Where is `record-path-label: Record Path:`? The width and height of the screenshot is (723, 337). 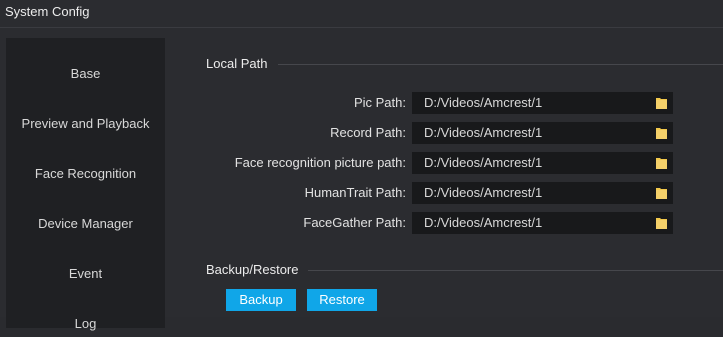
record-path-label: Record Path: is located at coordinates (368, 132).